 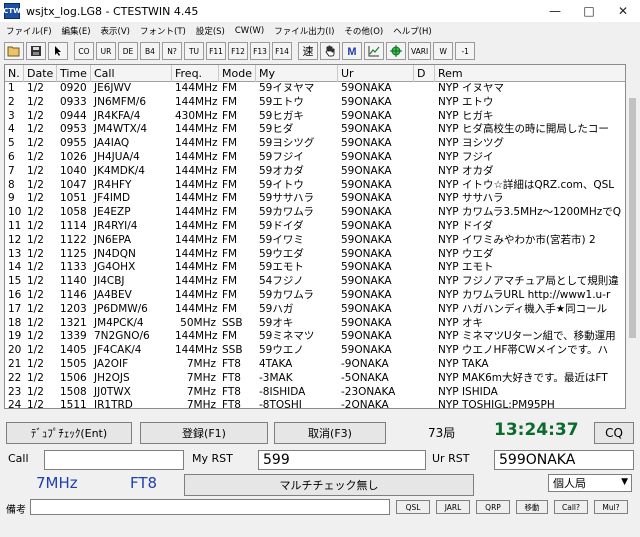 What do you see at coordinates (15, 212) in the screenshot?
I see `cell-no: 10` at bounding box center [15, 212].